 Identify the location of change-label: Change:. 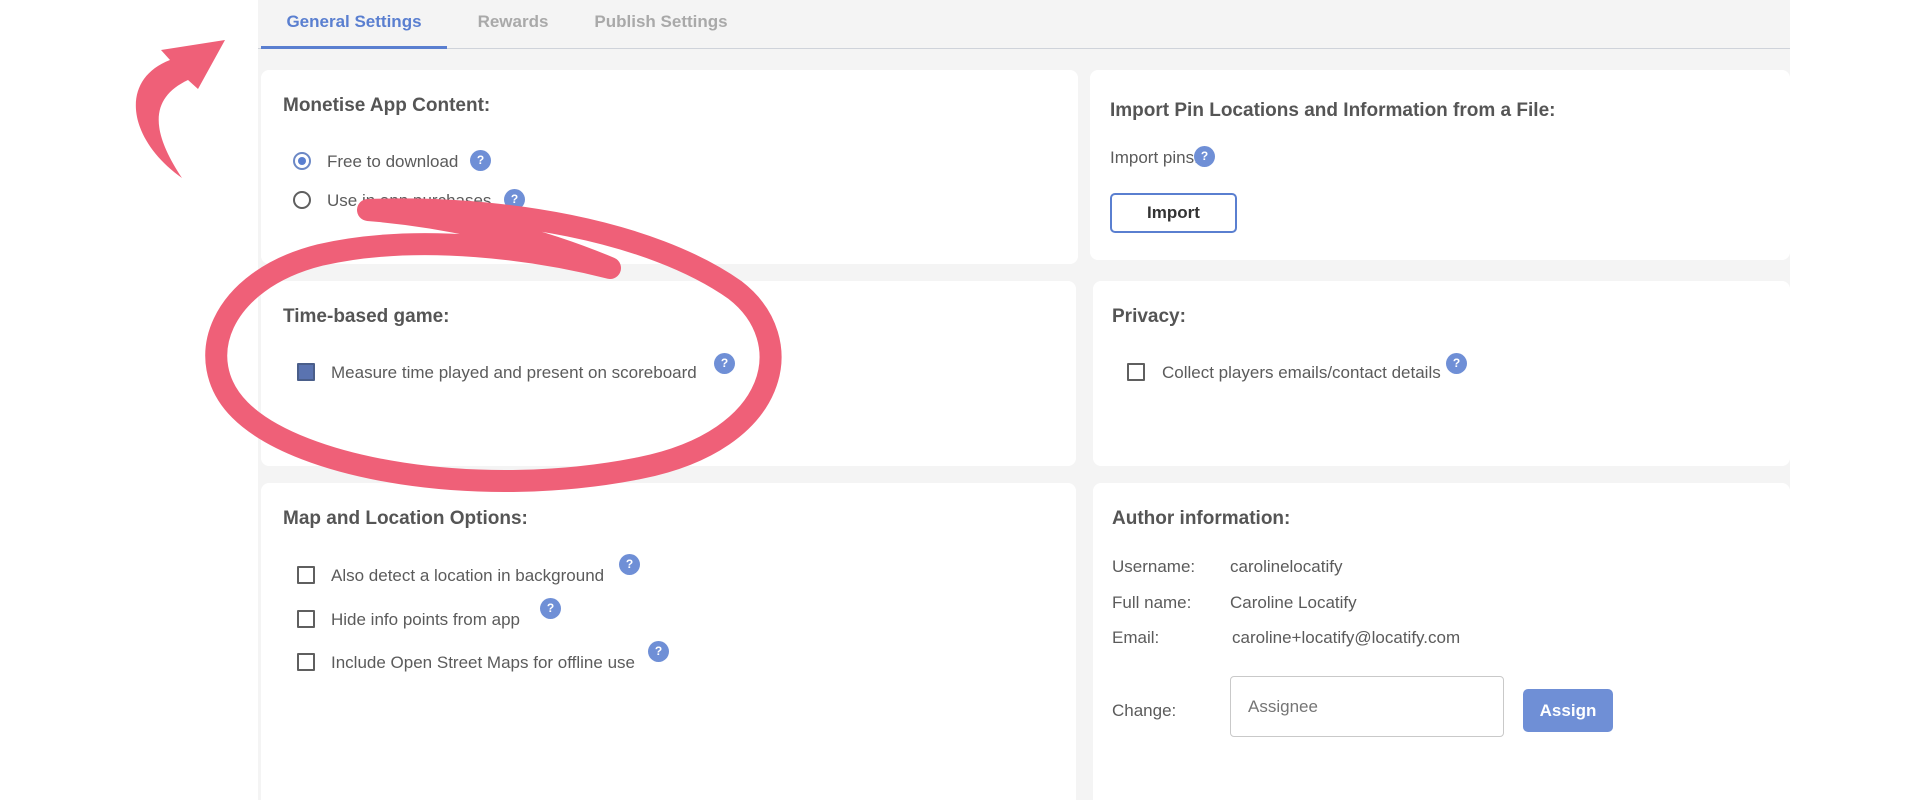
(1144, 710).